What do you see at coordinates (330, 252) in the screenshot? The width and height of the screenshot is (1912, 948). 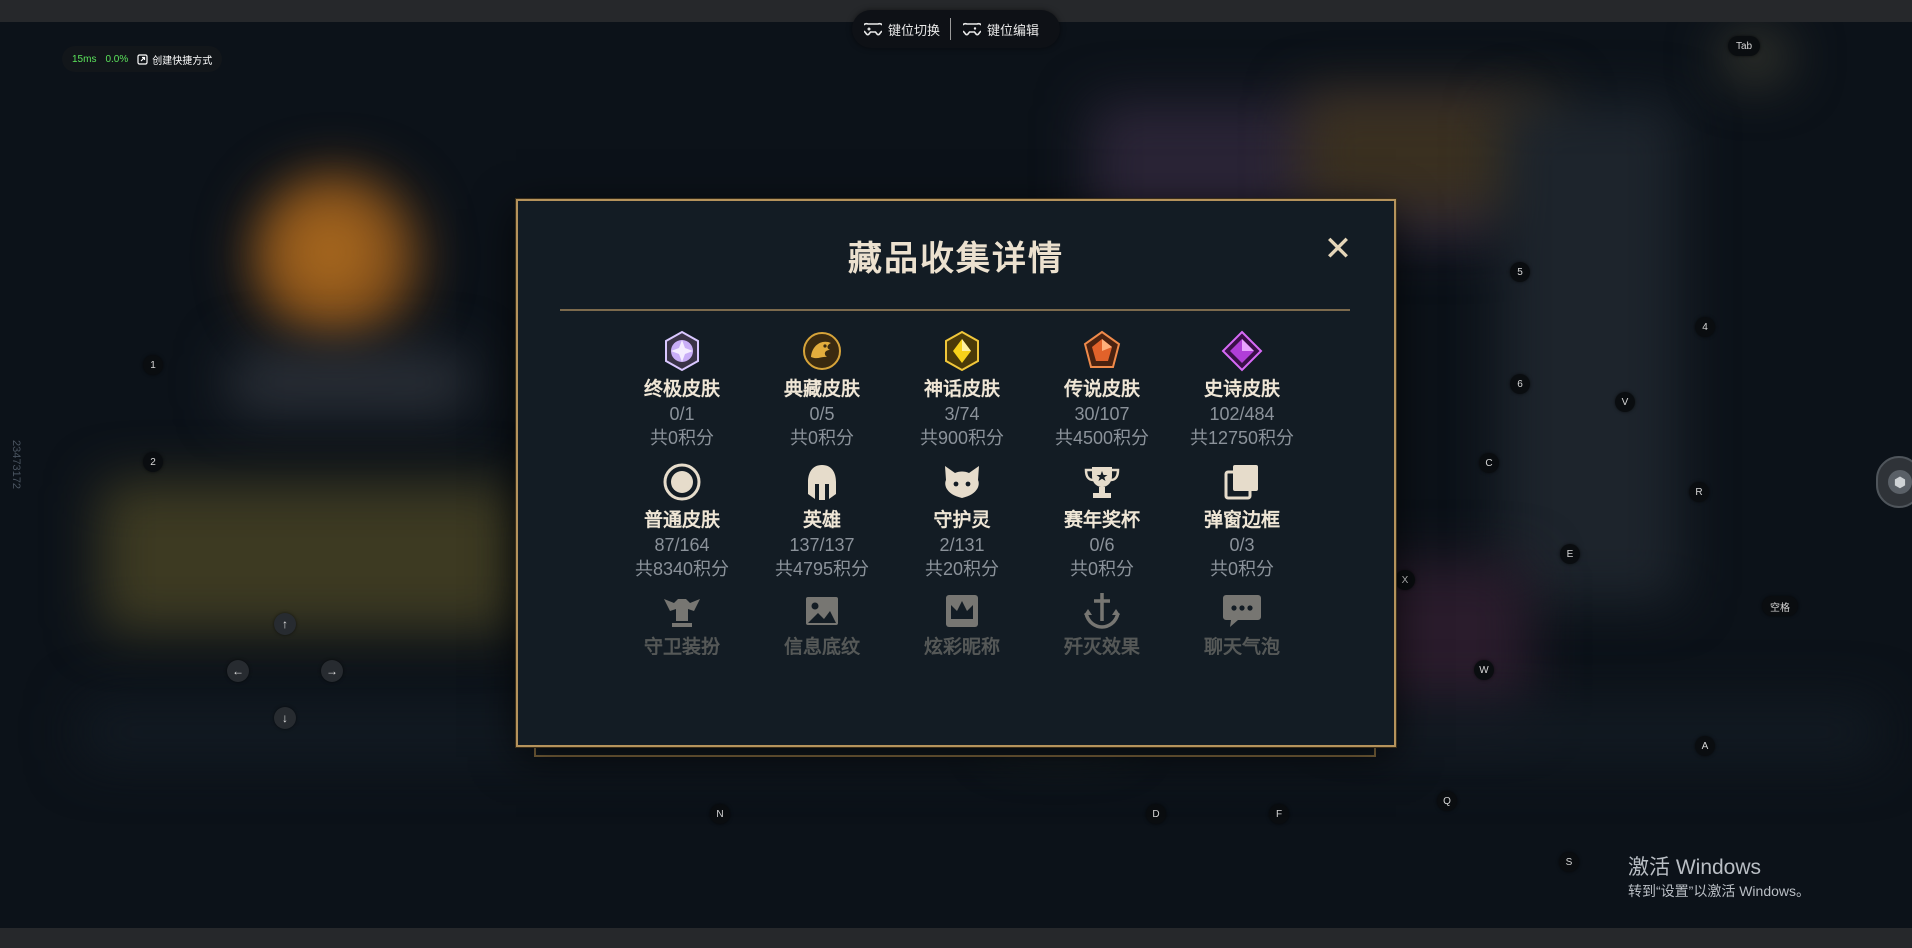 I see `blurred-emblem-core` at bounding box center [330, 252].